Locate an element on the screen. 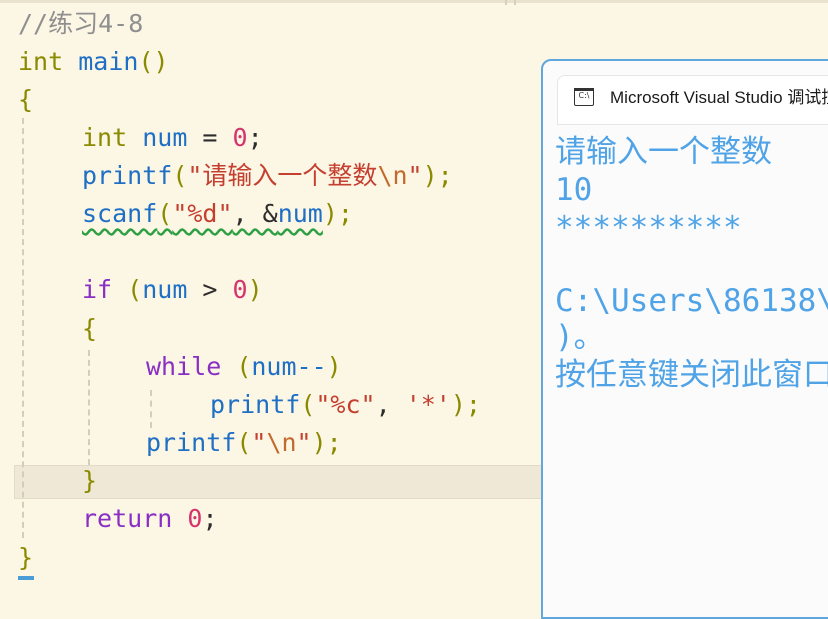 The image size is (828, 619). code-line: scanf("%d", &num); is located at coordinates (217, 214).